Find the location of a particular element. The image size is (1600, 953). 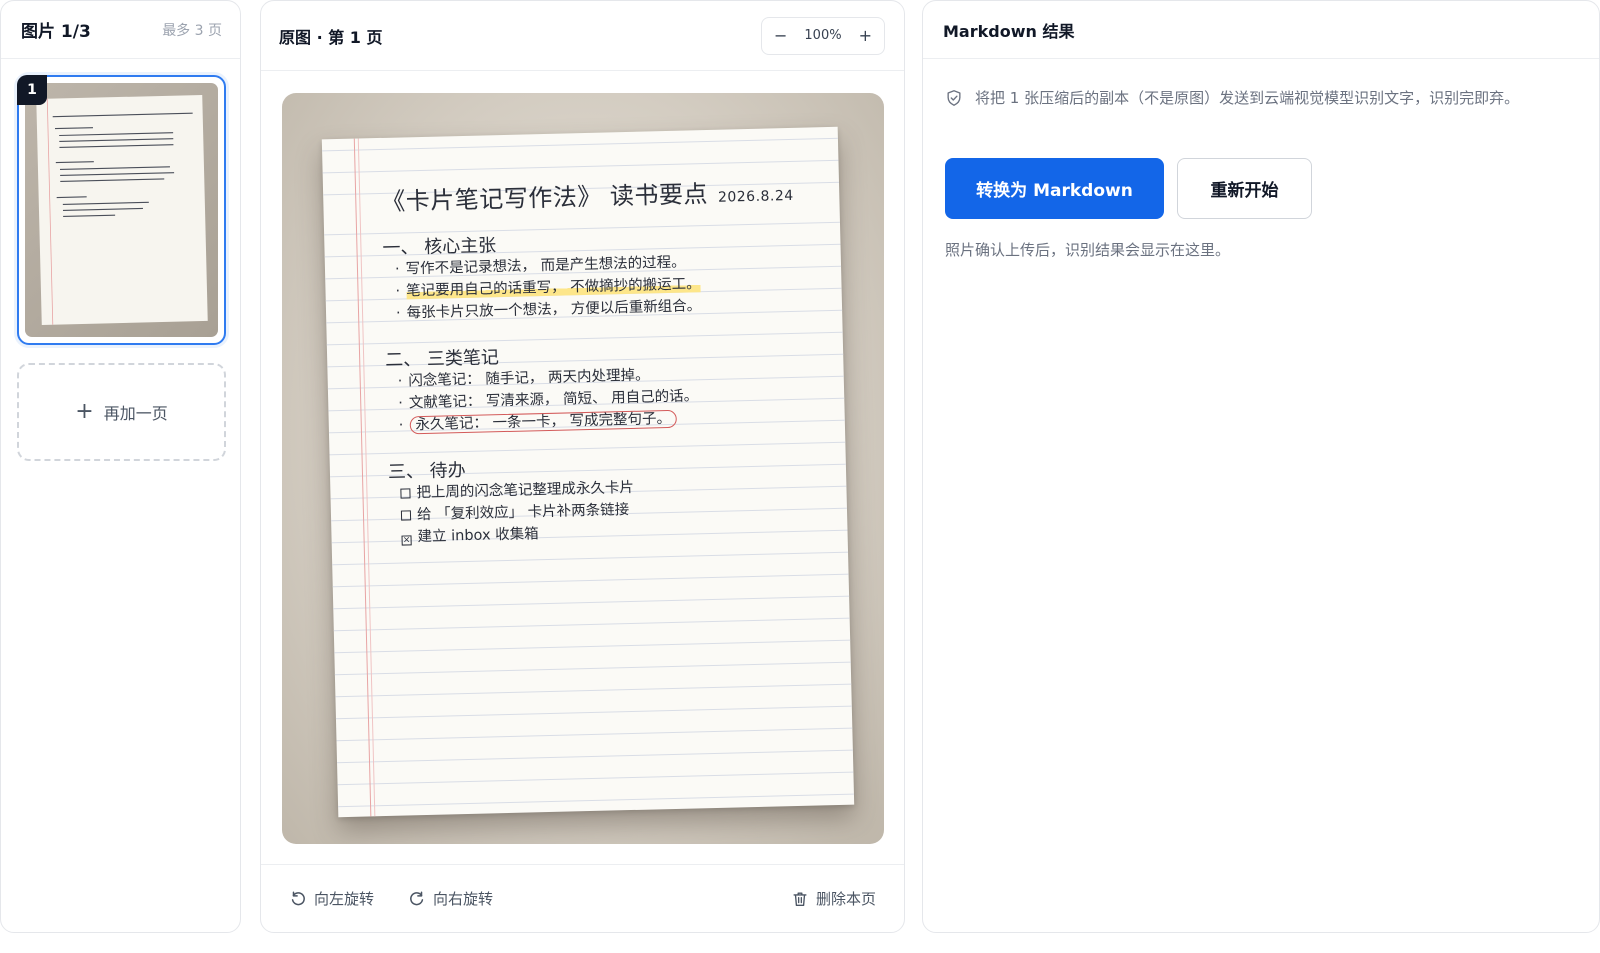

privacy-notice: 将把 1 张压缩后的副本（不是原图）发送到云端视觉模型识别文字，识别完即弃。 is located at coordinates (1245, 98).